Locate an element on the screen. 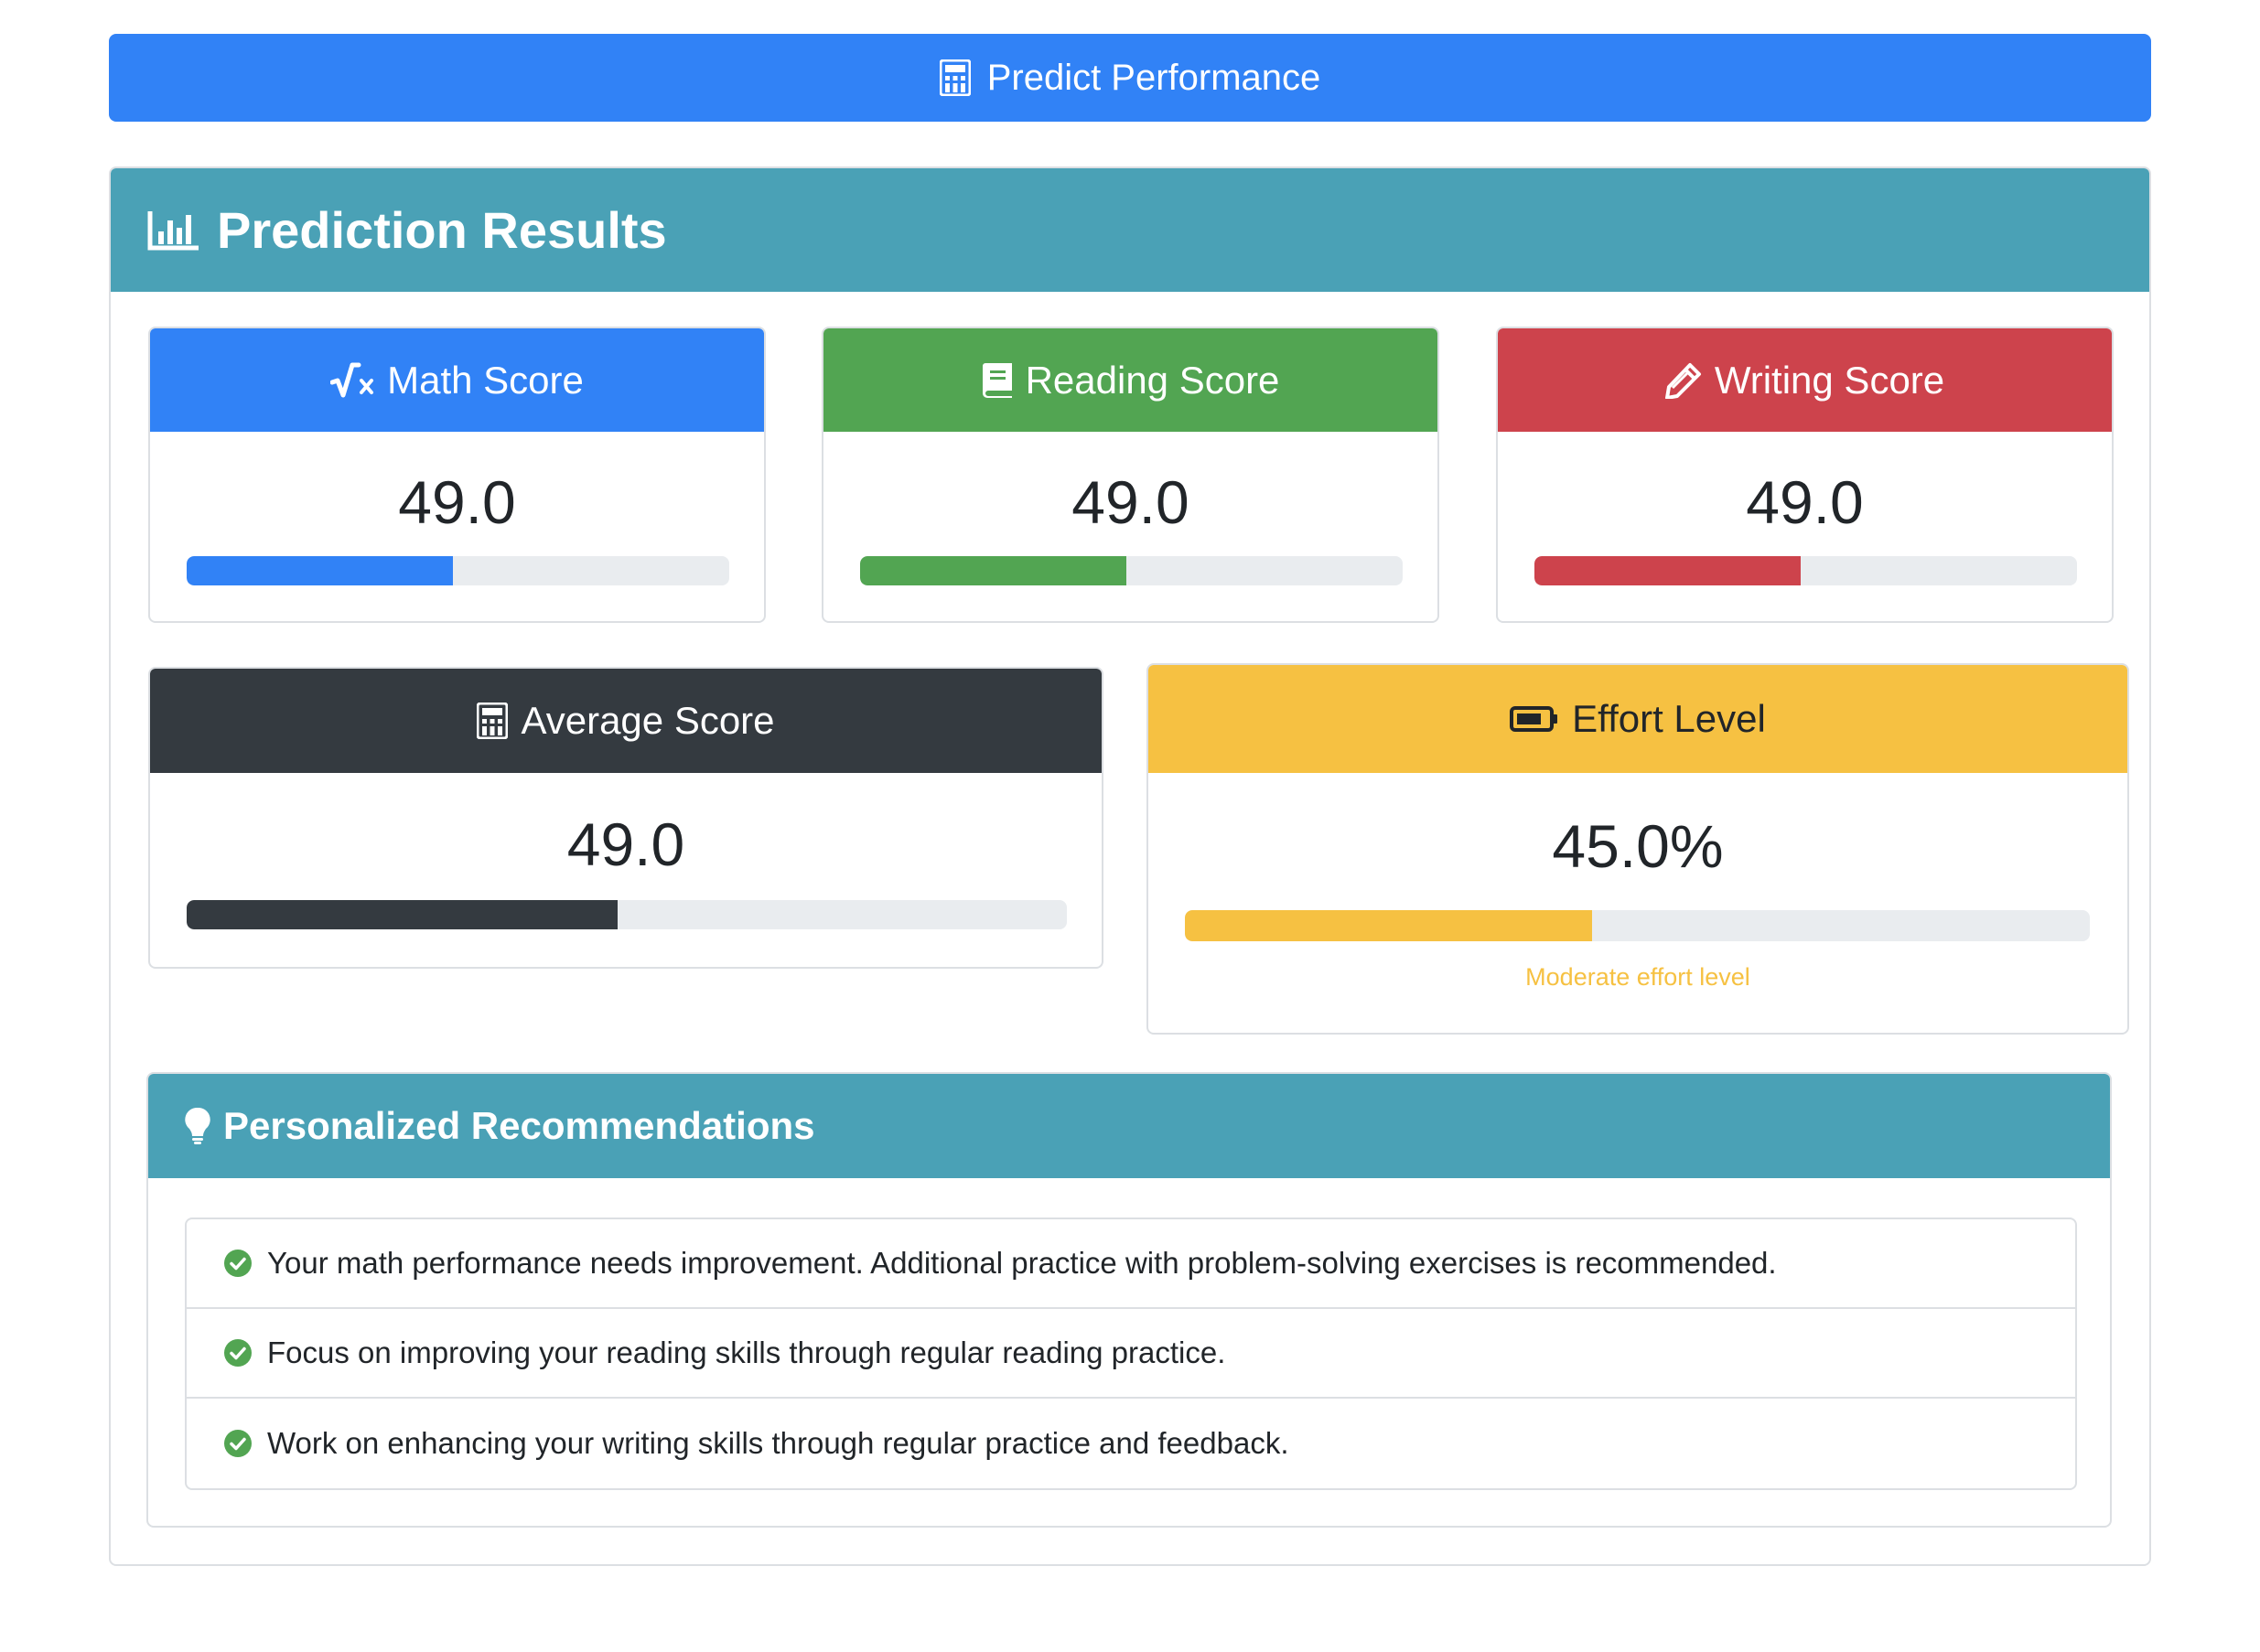  predict-performance-button: Predict Performance is located at coordinates (1130, 78).